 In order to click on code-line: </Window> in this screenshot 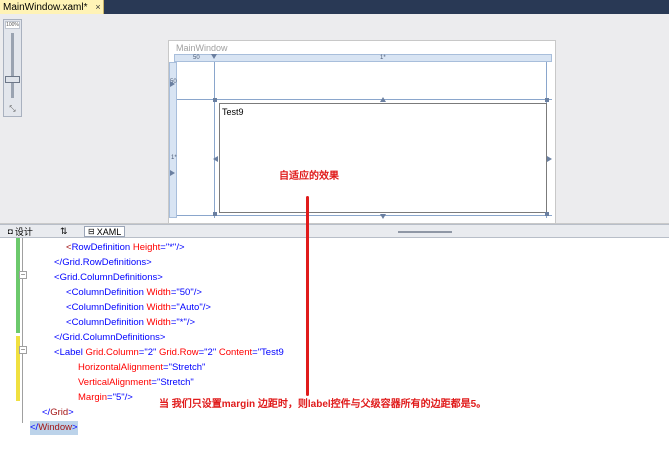, I will do `click(54, 428)`.